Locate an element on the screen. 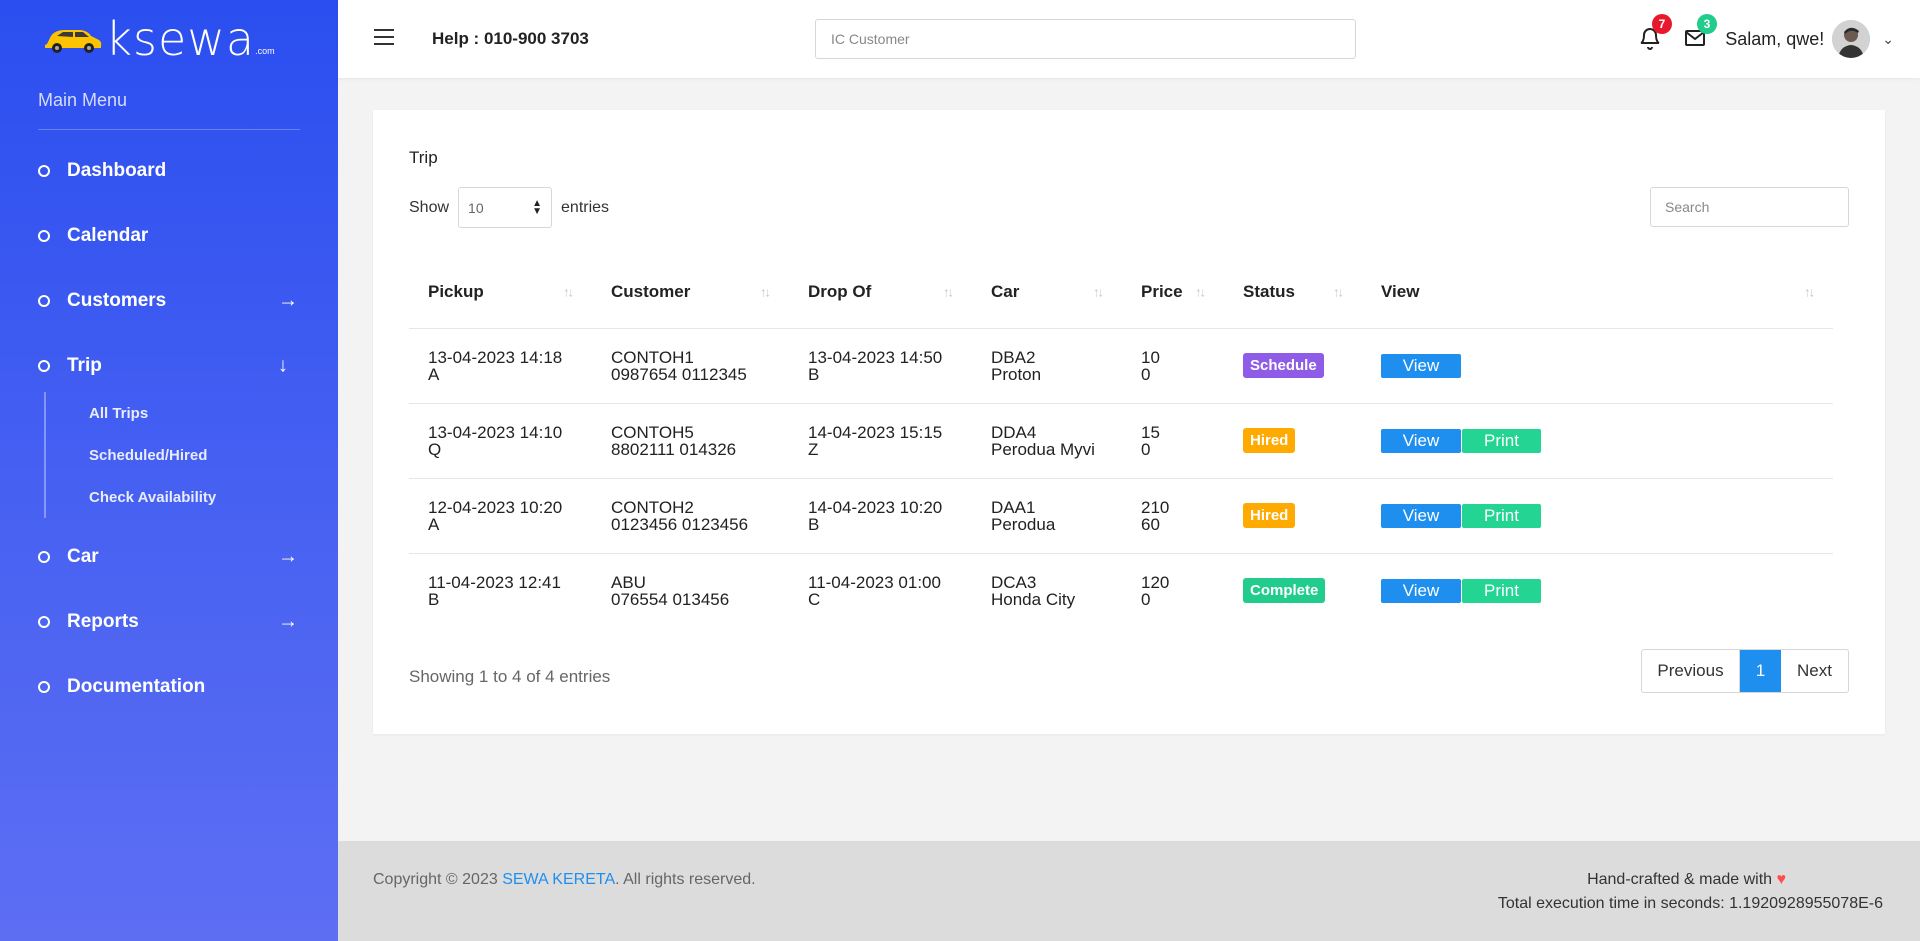 The image size is (1920, 941). cell-status: Schedule is located at coordinates (1293, 366).